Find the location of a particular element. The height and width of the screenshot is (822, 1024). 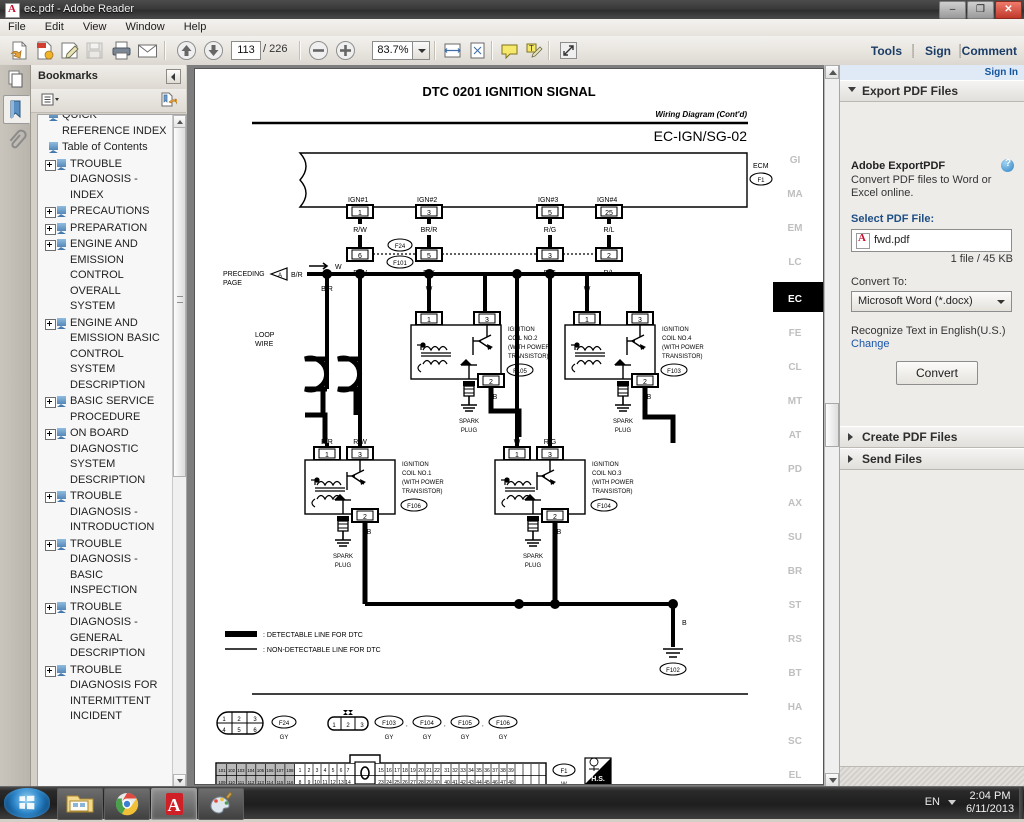

help-icon is located at coordinates (1007, 165).